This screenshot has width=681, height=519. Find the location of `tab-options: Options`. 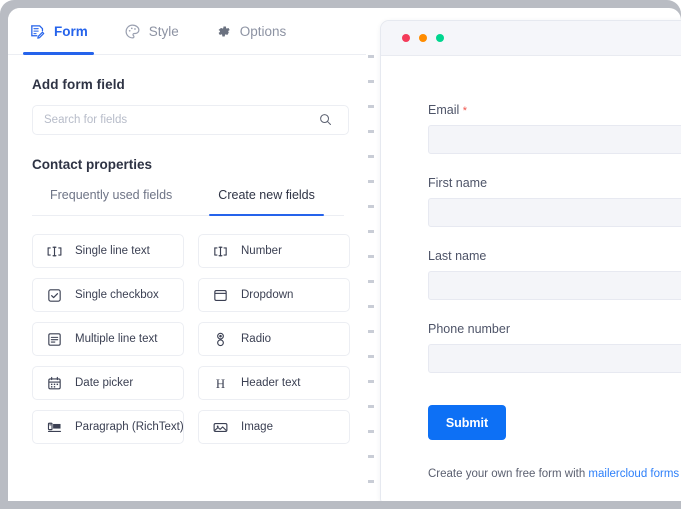

tab-options: Options is located at coordinates (251, 31).